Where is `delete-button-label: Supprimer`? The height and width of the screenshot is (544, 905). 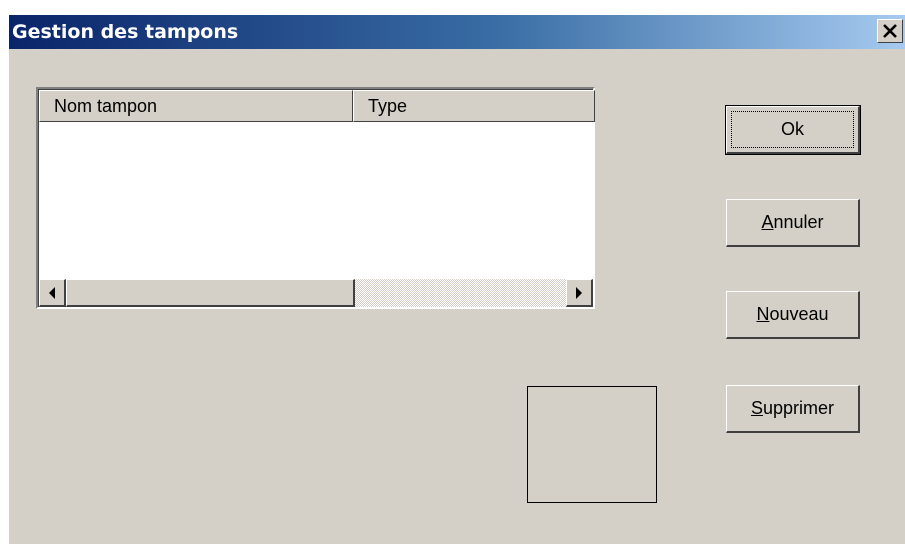 delete-button-label: Supprimer is located at coordinates (792, 408).